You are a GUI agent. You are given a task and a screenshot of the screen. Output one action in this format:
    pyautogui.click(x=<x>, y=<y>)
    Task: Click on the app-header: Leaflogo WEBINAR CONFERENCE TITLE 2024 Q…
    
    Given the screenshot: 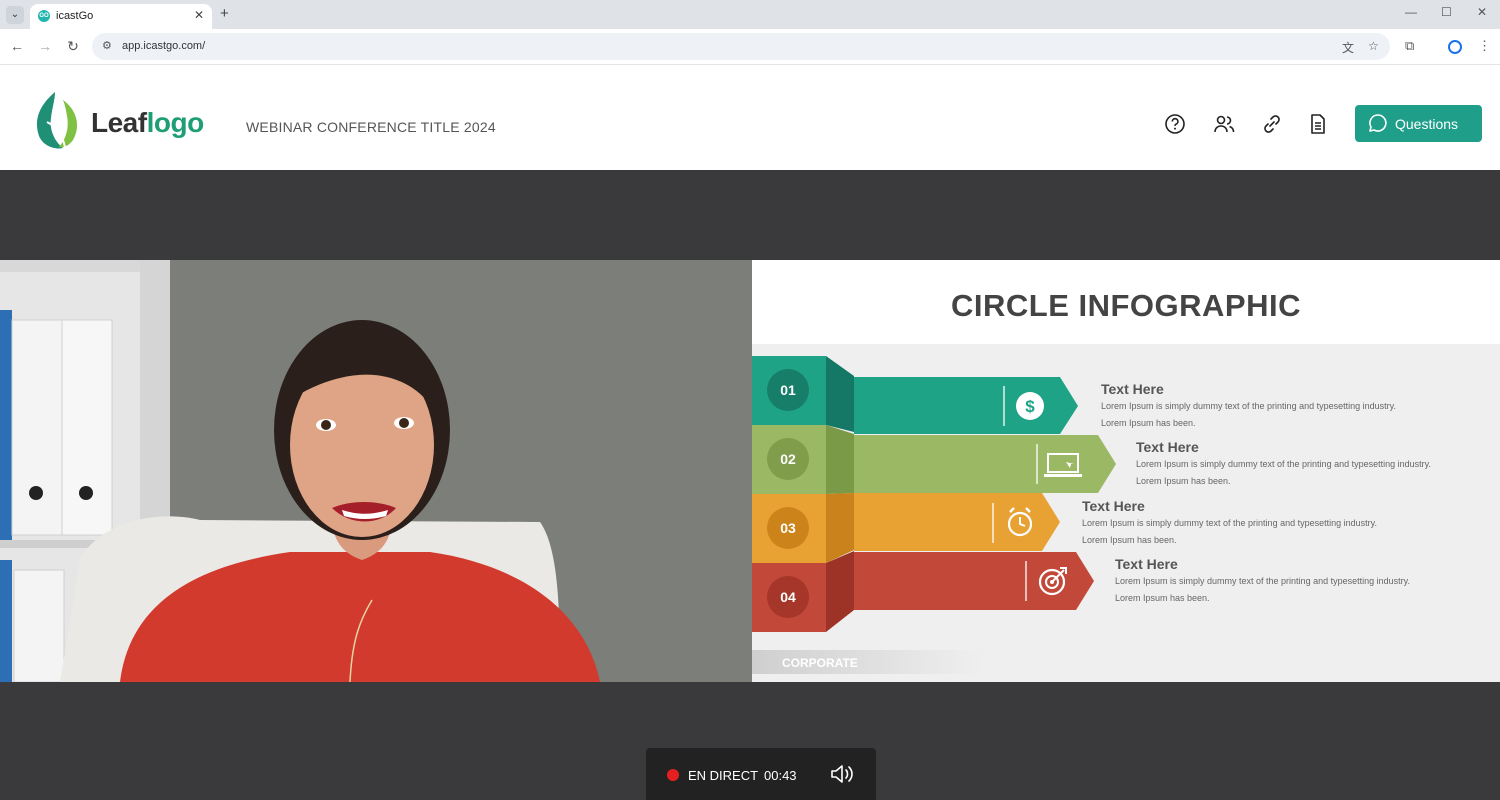 What is the action you would take?
    pyautogui.click(x=750, y=118)
    